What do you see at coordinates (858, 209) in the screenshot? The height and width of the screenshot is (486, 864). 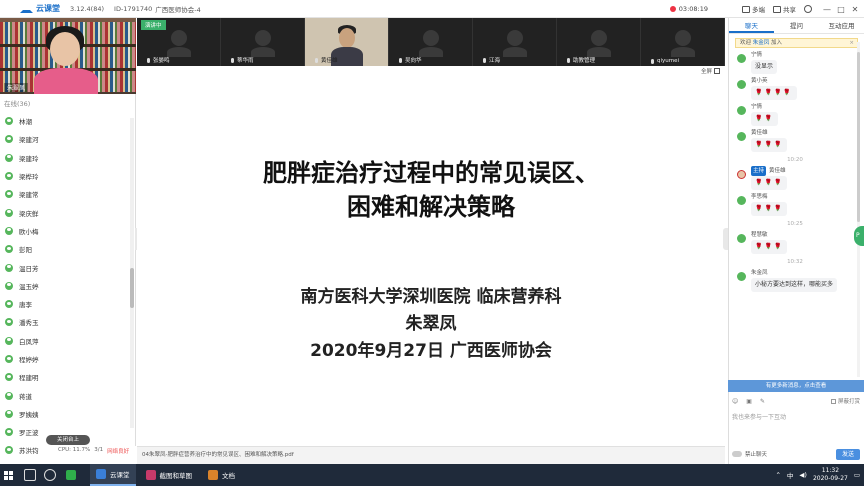 I see `chat-scrollbar` at bounding box center [858, 209].